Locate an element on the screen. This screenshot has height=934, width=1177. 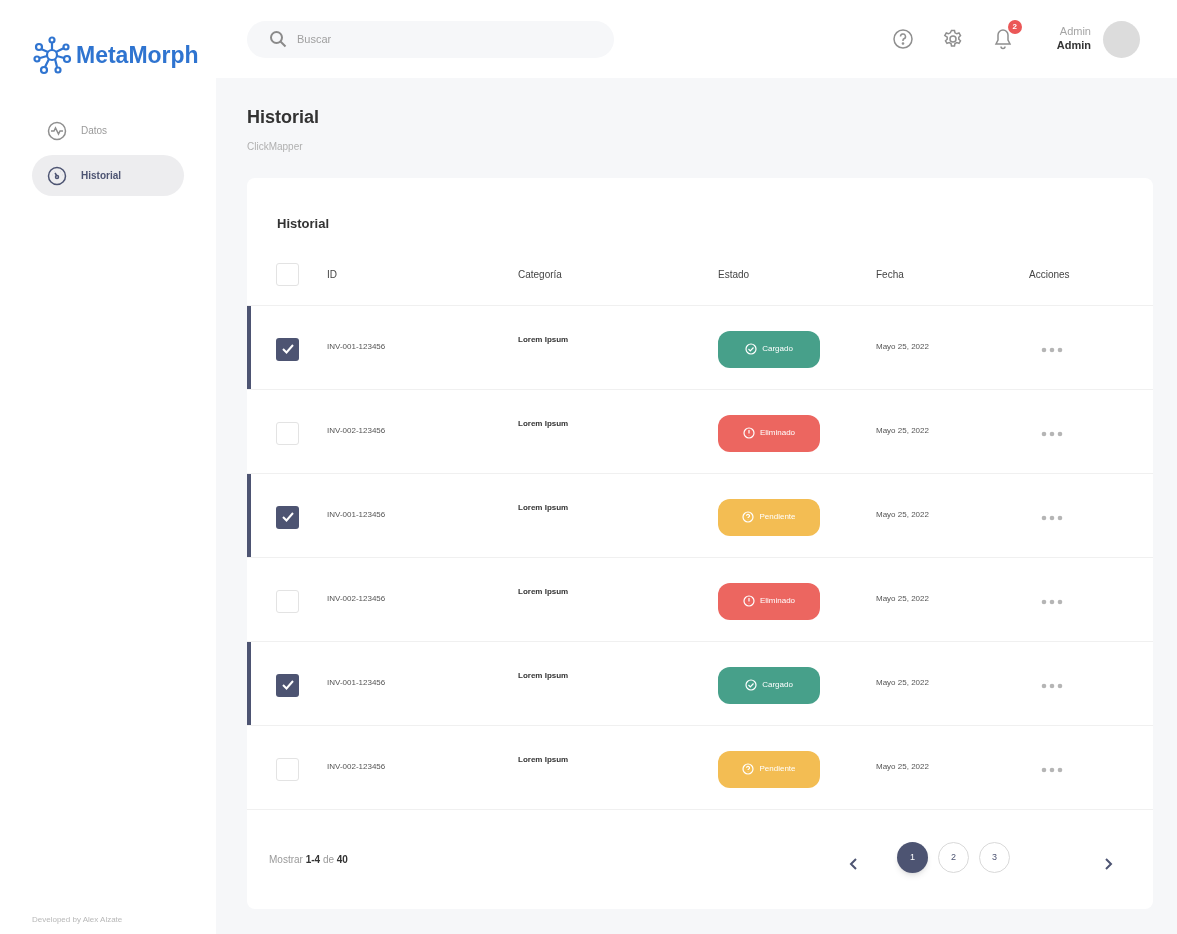
logo-text: MetaMorph is located at coordinates (137, 55).